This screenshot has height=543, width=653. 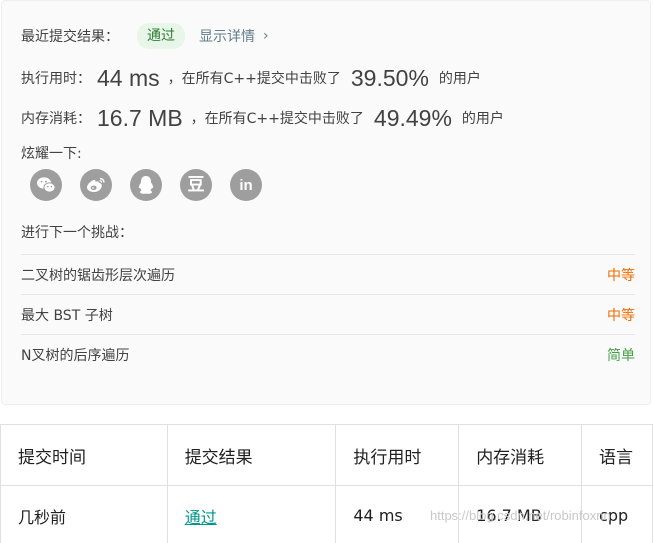 I want to click on show-details-link: 显示详情 ›, so click(x=234, y=36).